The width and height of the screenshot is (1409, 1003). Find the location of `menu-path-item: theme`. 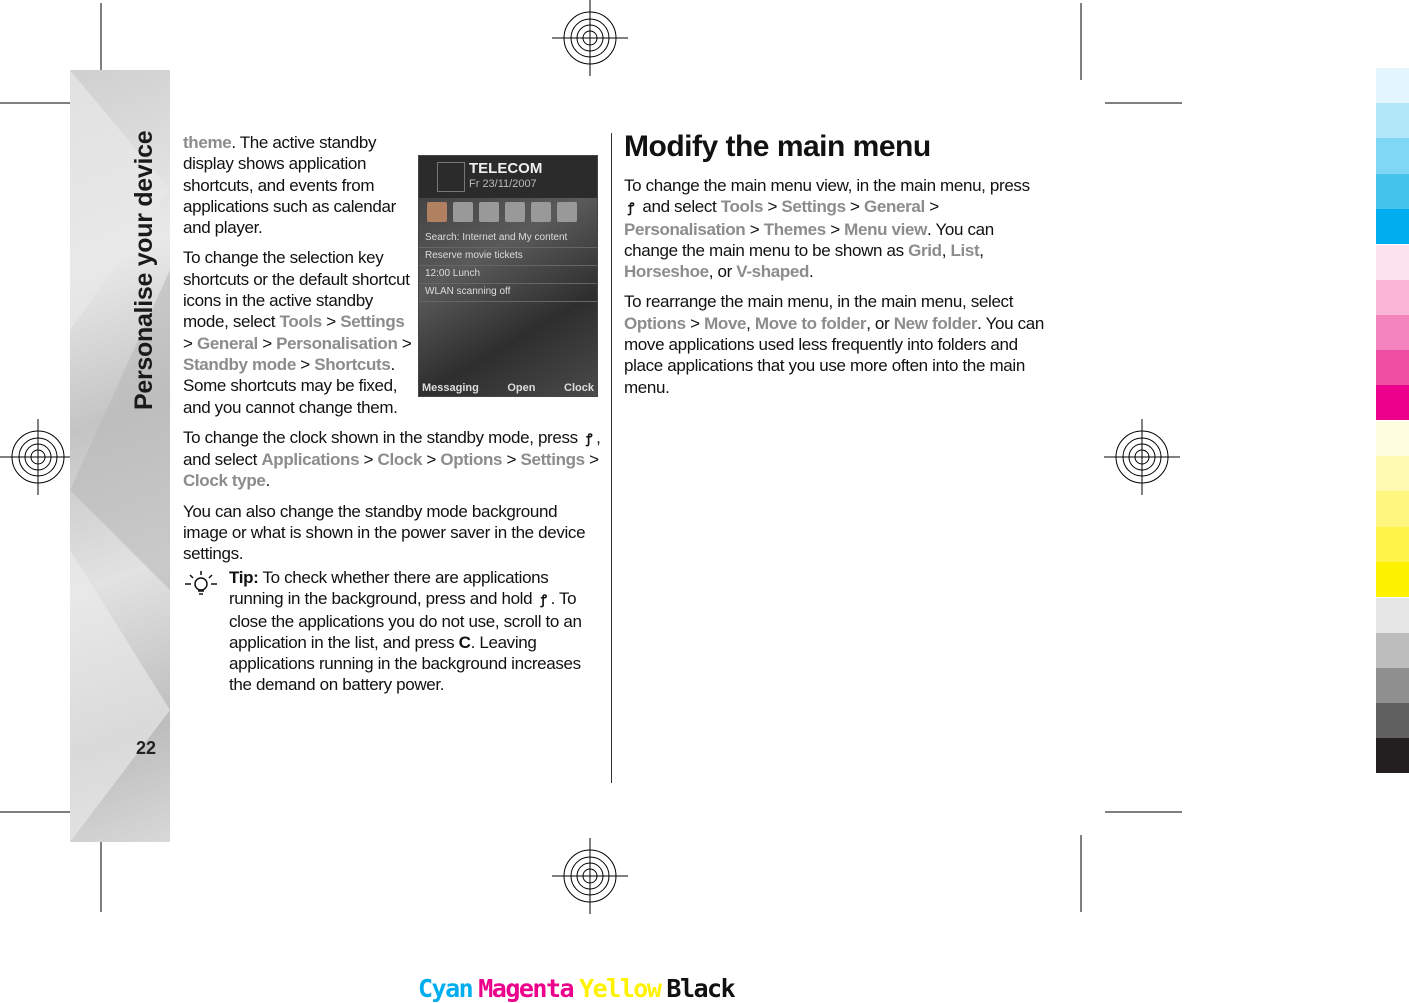

menu-path-item: theme is located at coordinates (207, 142).